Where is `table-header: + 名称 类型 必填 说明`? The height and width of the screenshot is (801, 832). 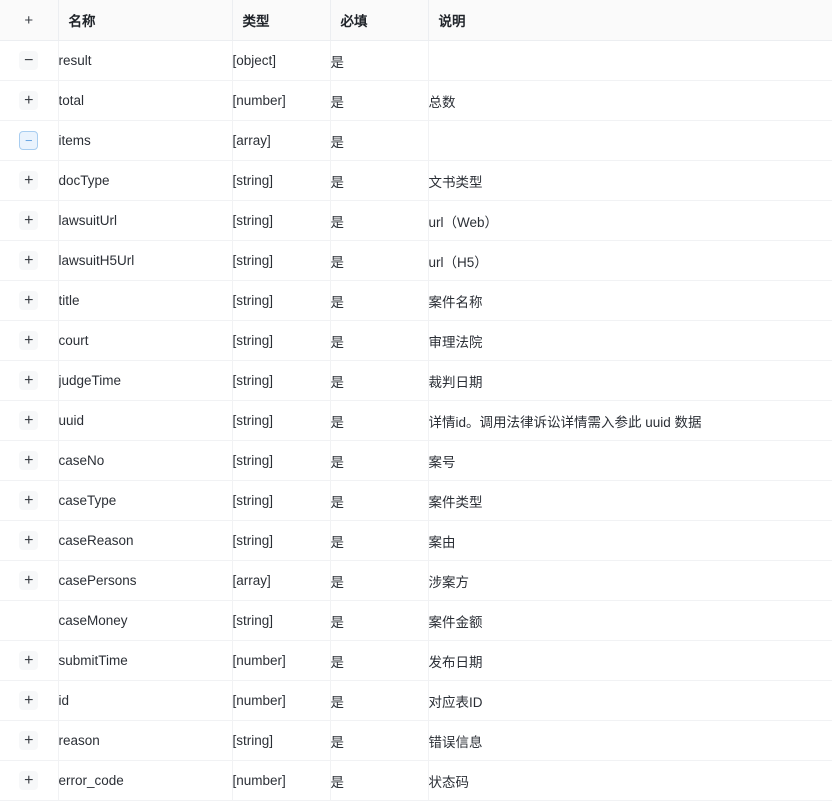 table-header: + 名称 类型 必填 说明 is located at coordinates (416, 20).